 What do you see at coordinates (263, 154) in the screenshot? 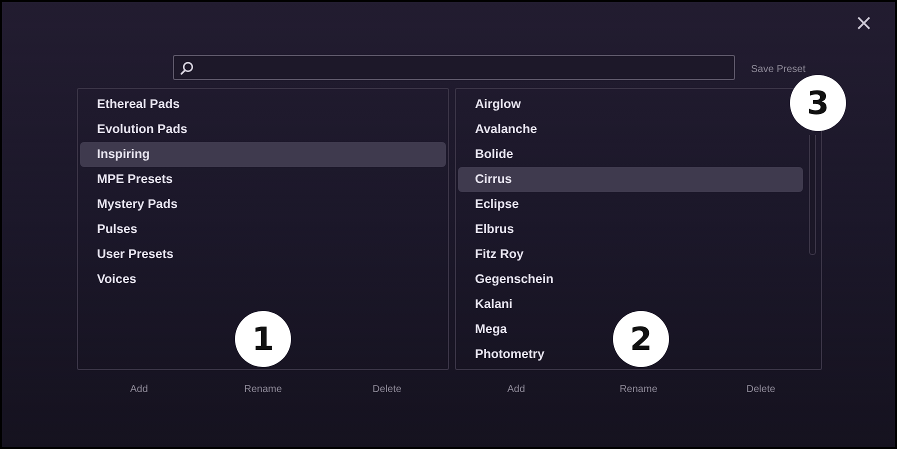
I see `list-item: Inspiring` at bounding box center [263, 154].